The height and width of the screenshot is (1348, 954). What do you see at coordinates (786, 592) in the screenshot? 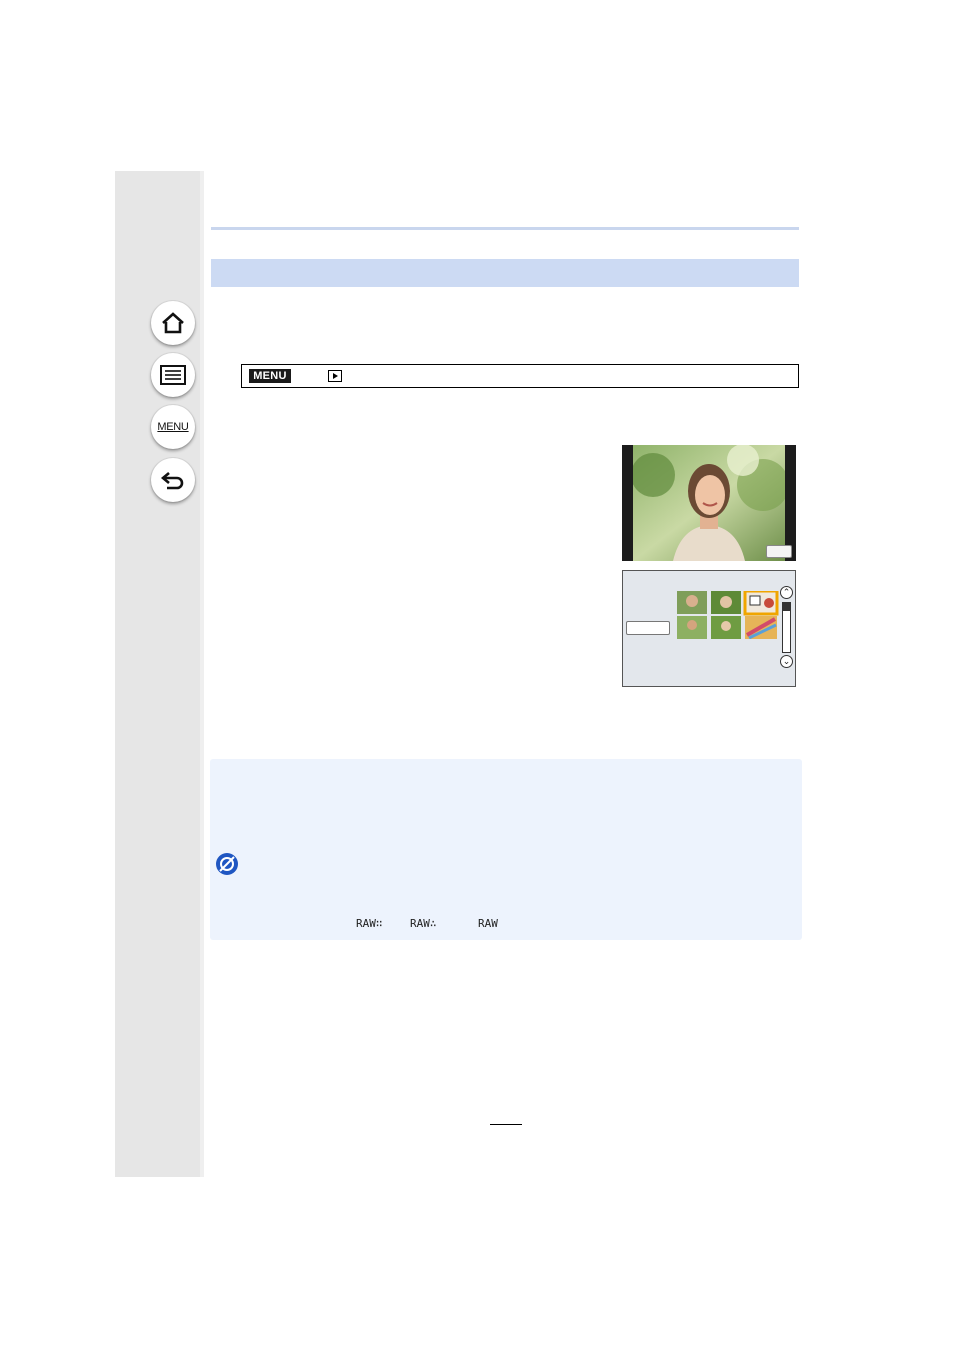
I see `scroll-up-icon: ⌃` at bounding box center [786, 592].